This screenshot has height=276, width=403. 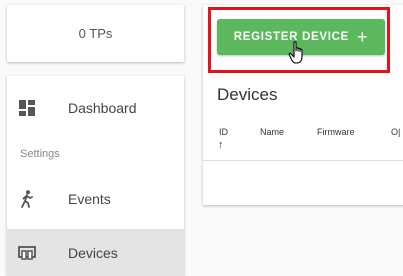 I want to click on tp-count-card: 0 TPs, so click(x=95, y=33).